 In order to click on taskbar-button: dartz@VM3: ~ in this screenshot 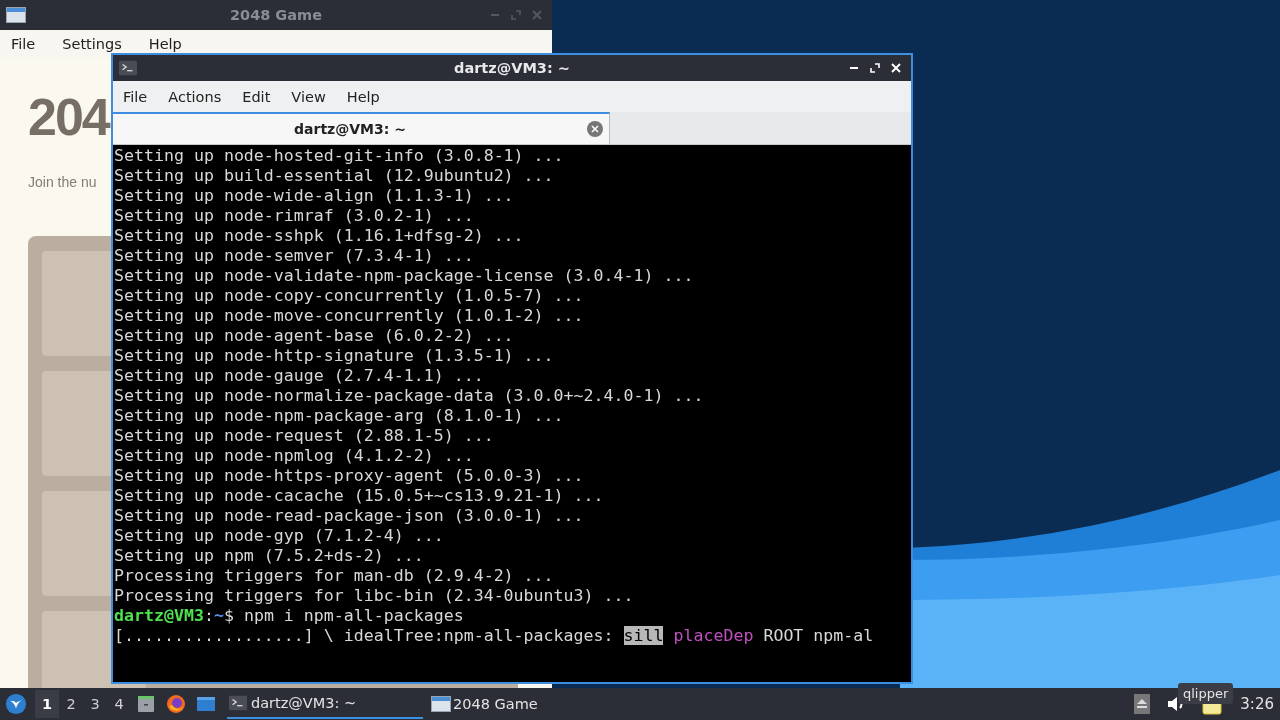, I will do `click(325, 704)`.